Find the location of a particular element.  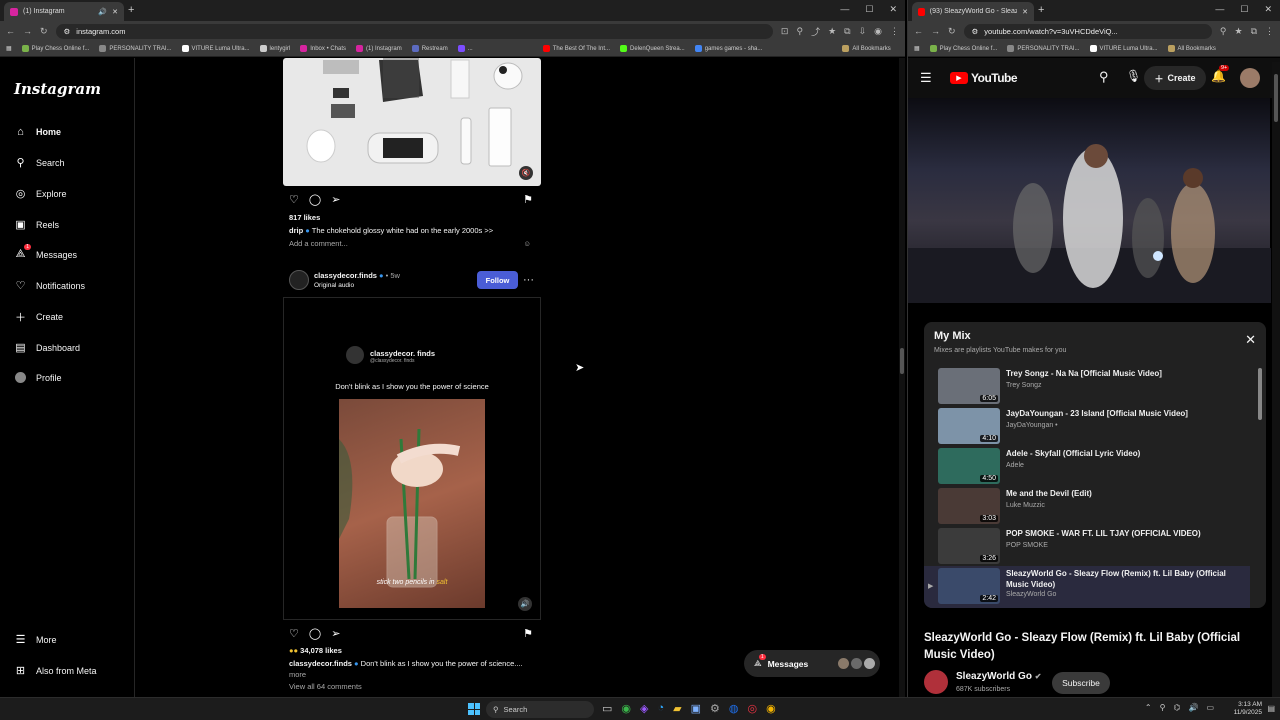

network-icon: ⌬ is located at coordinates (1176, 707).